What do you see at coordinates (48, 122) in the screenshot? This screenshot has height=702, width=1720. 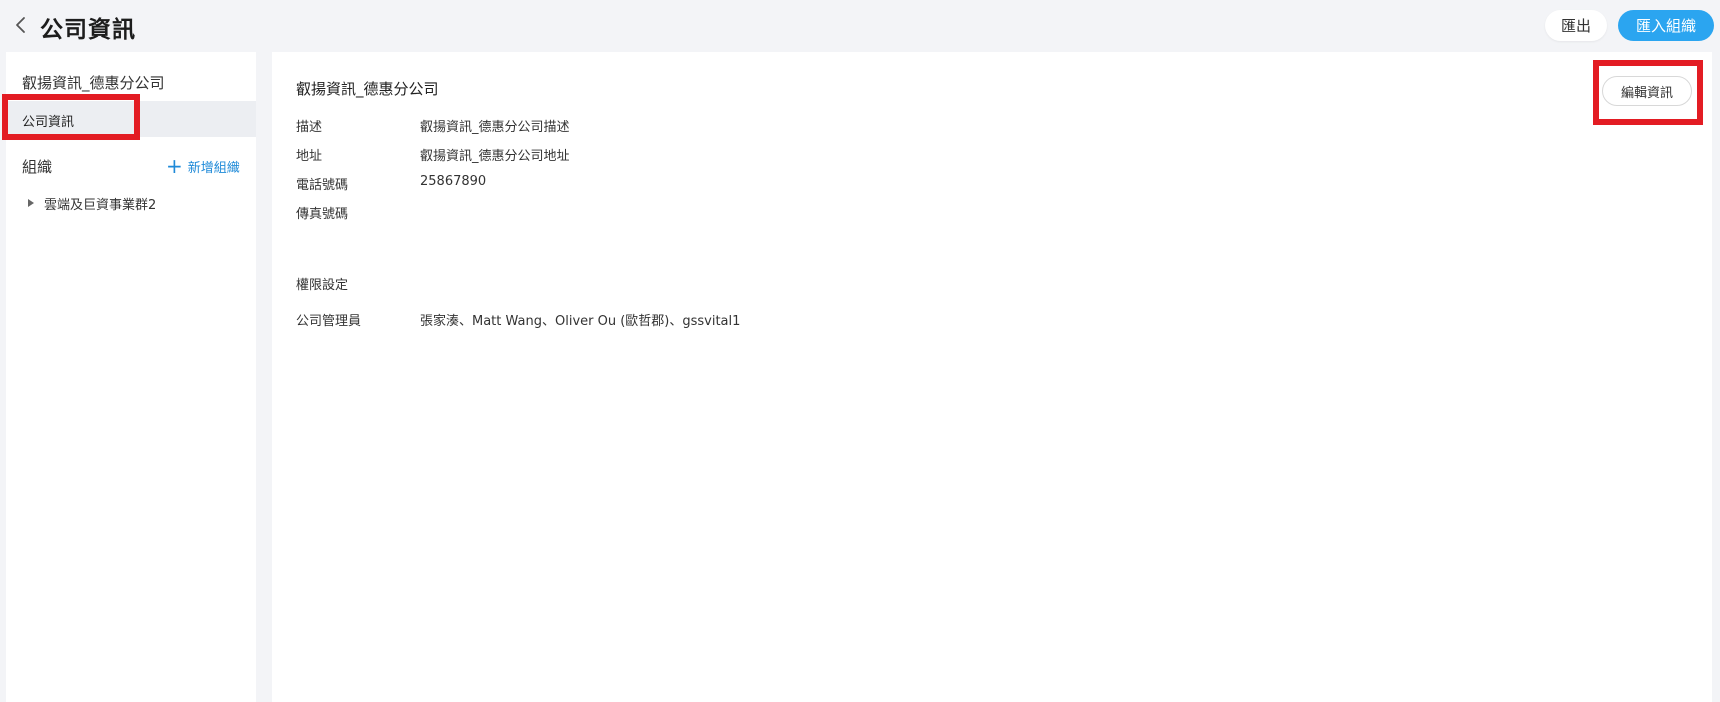 I see `sidebar-item-label: 公司資訊` at bounding box center [48, 122].